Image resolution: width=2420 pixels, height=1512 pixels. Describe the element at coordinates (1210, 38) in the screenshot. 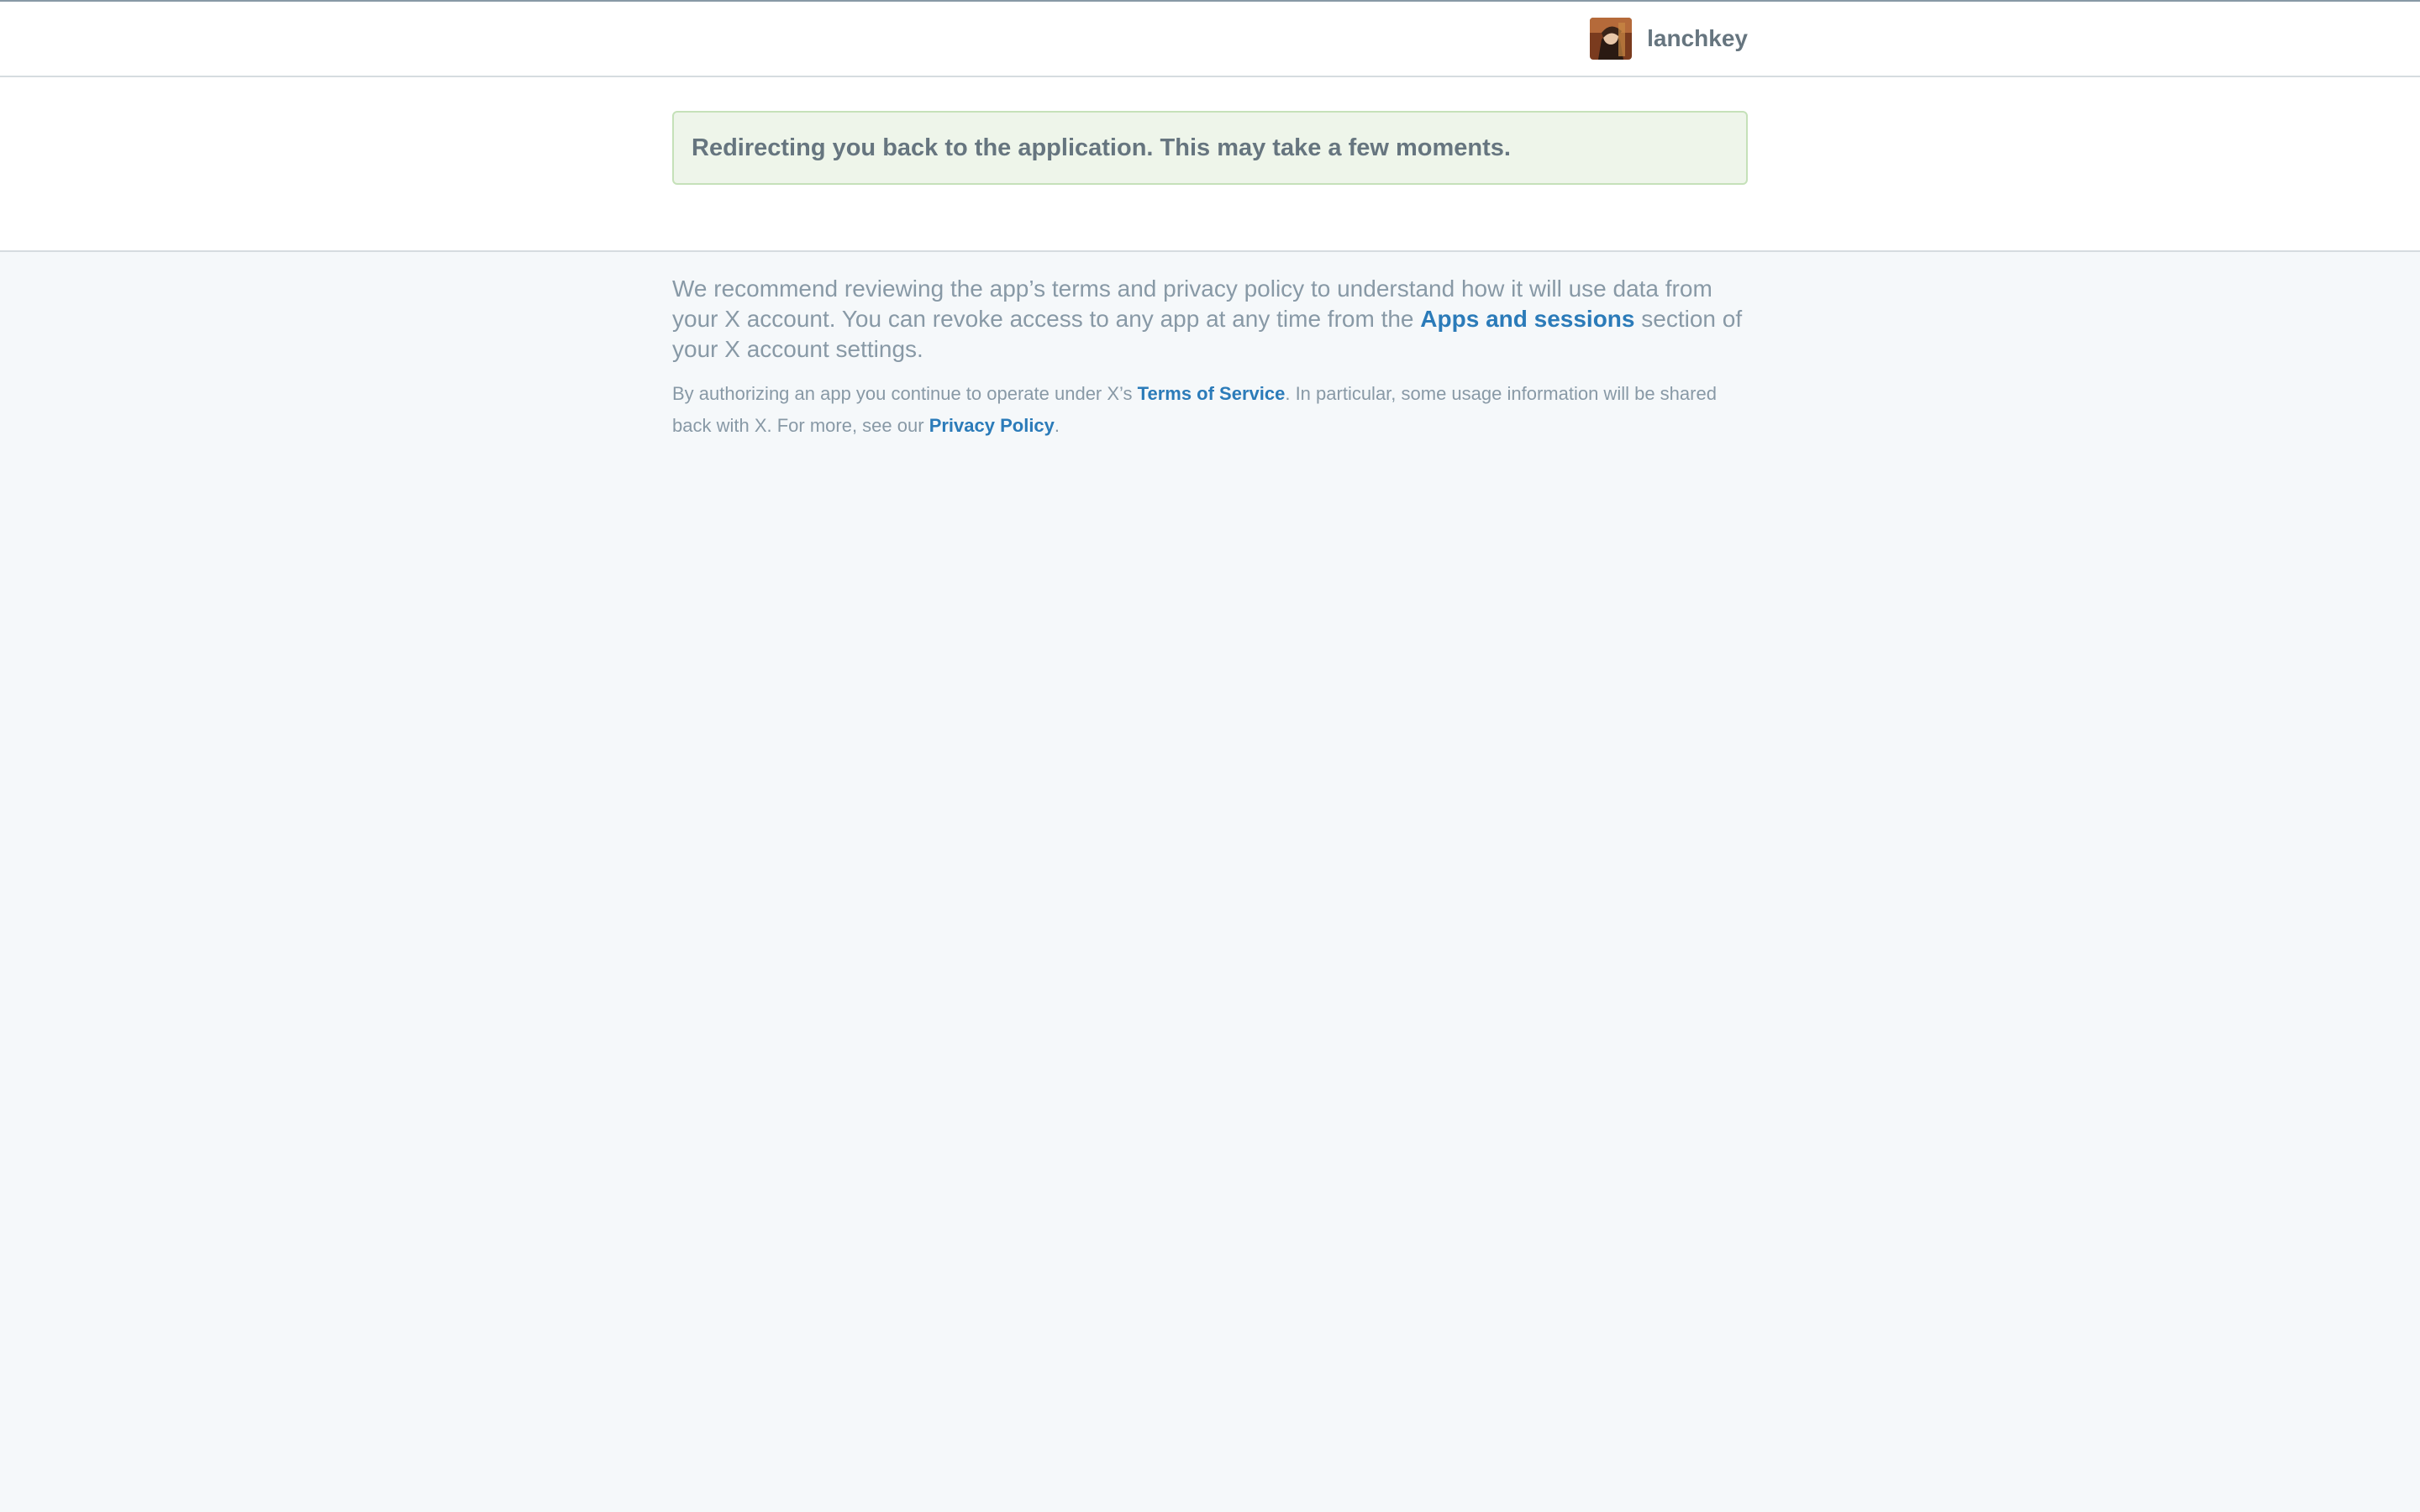

I see `top-bar: lanchkey` at that location.